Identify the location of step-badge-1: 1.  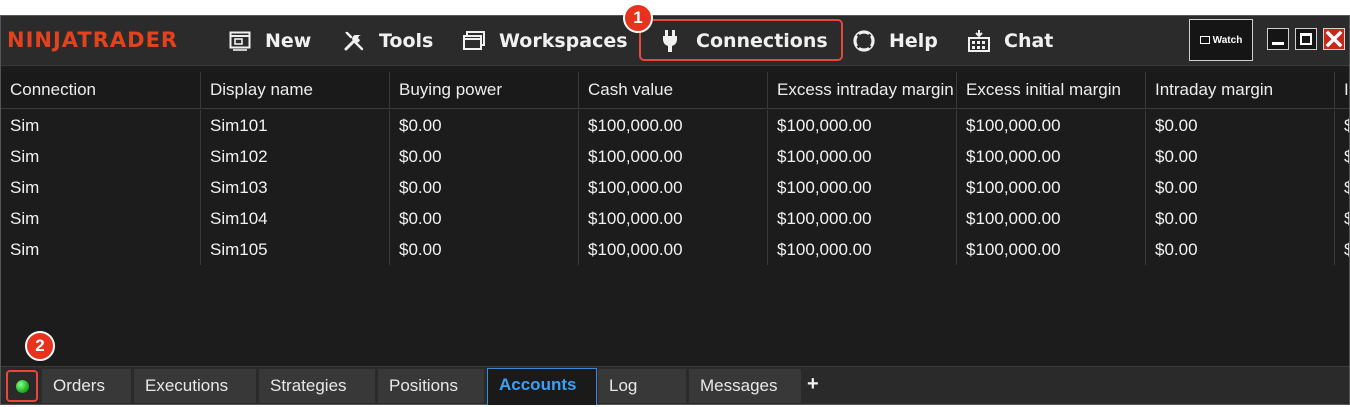
(638, 18).